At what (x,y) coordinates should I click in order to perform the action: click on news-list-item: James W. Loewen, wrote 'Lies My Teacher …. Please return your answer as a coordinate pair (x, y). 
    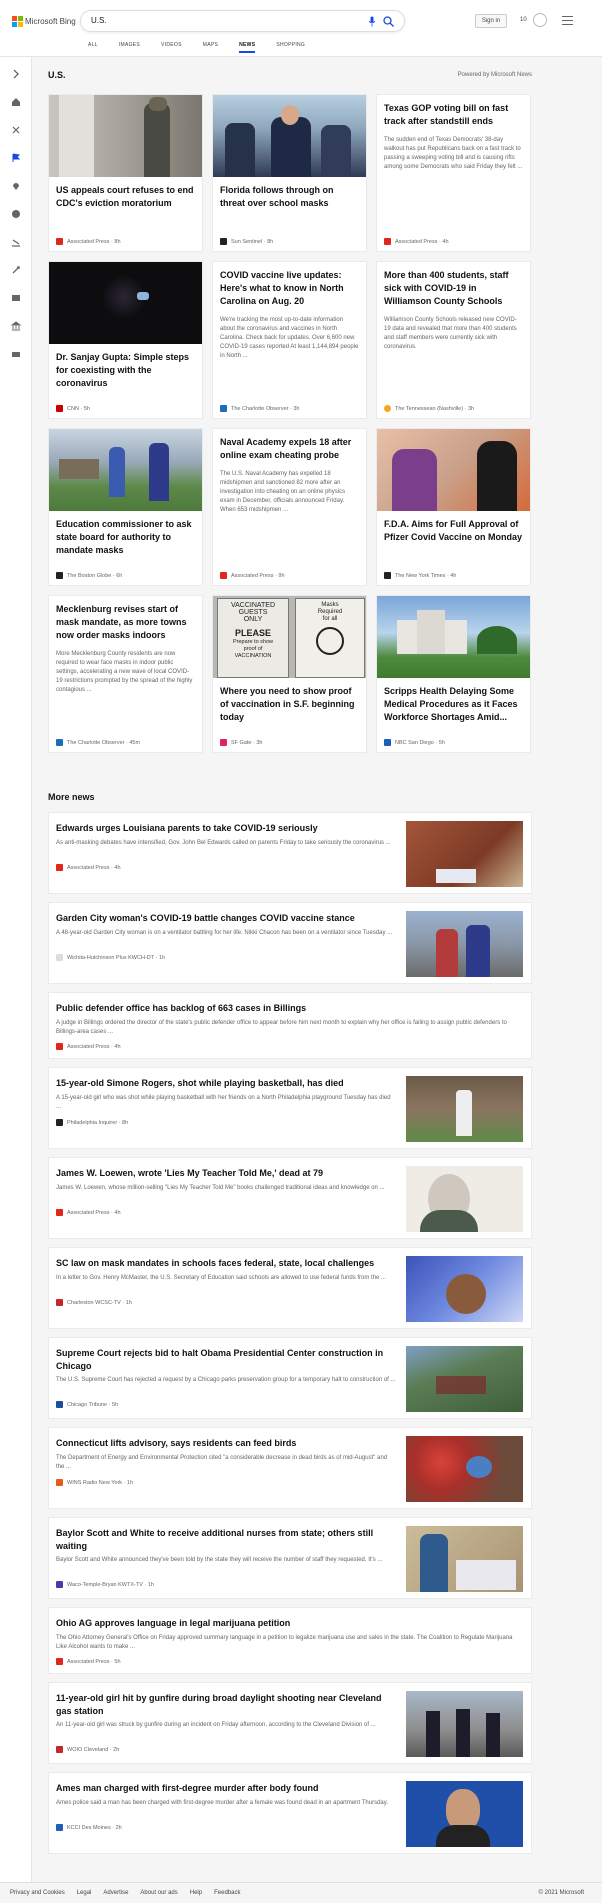
    Looking at the image, I should click on (290, 1198).